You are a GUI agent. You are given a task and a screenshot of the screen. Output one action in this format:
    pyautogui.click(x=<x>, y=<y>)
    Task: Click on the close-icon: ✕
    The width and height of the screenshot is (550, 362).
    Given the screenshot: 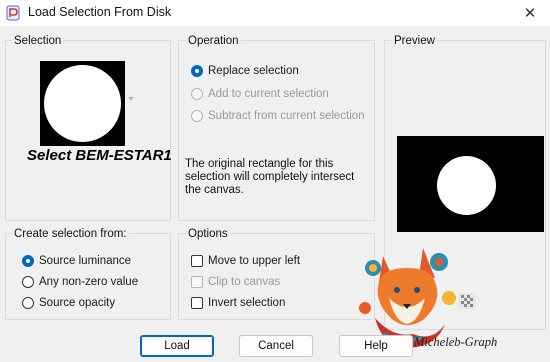 What is the action you would take?
    pyautogui.click(x=530, y=13)
    